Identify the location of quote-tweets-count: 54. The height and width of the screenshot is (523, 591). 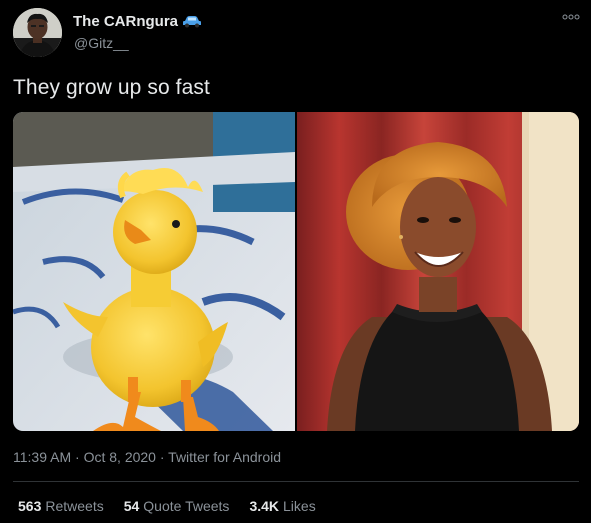
(131, 506).